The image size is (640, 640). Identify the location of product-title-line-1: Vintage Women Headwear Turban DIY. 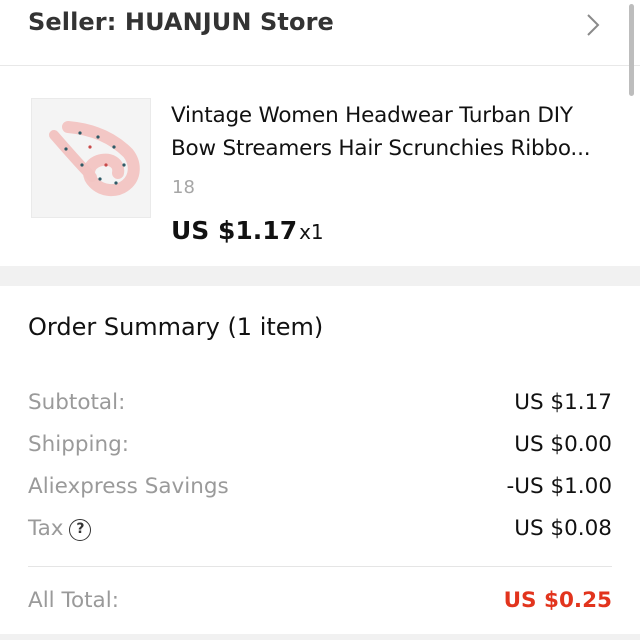
(372, 115).